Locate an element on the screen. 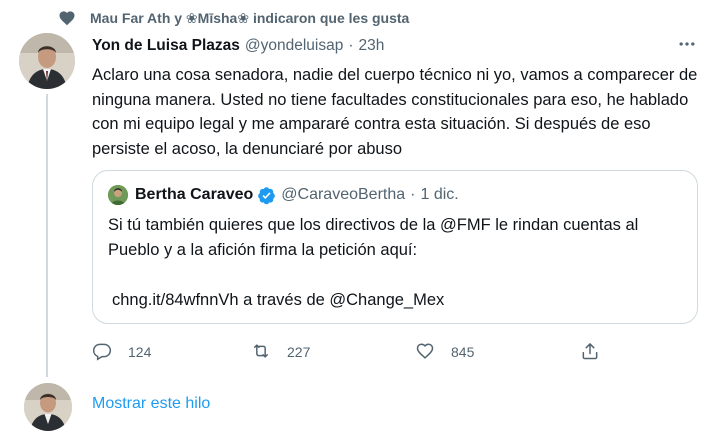 This screenshot has width=717, height=431. tweet-time: 23h is located at coordinates (372, 46).